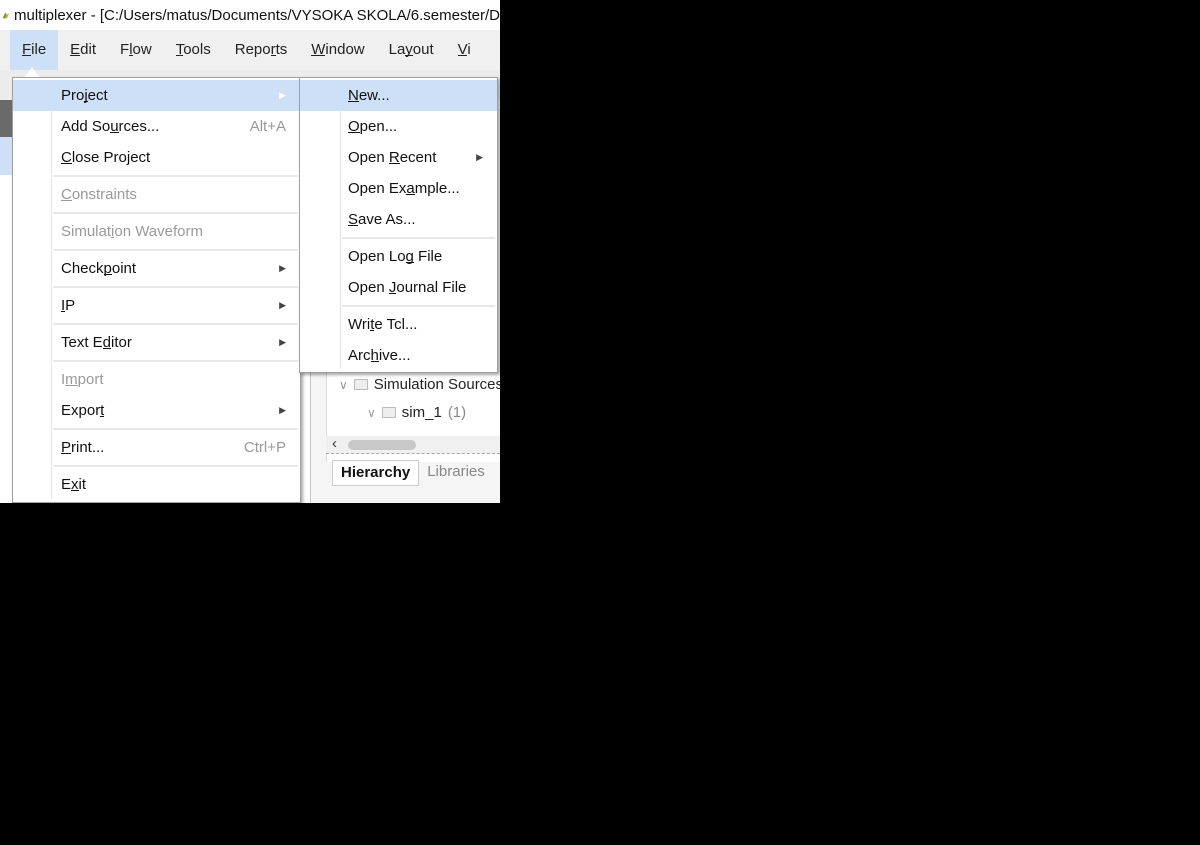  What do you see at coordinates (84, 95) in the screenshot?
I see `menu-item-label: Project` at bounding box center [84, 95].